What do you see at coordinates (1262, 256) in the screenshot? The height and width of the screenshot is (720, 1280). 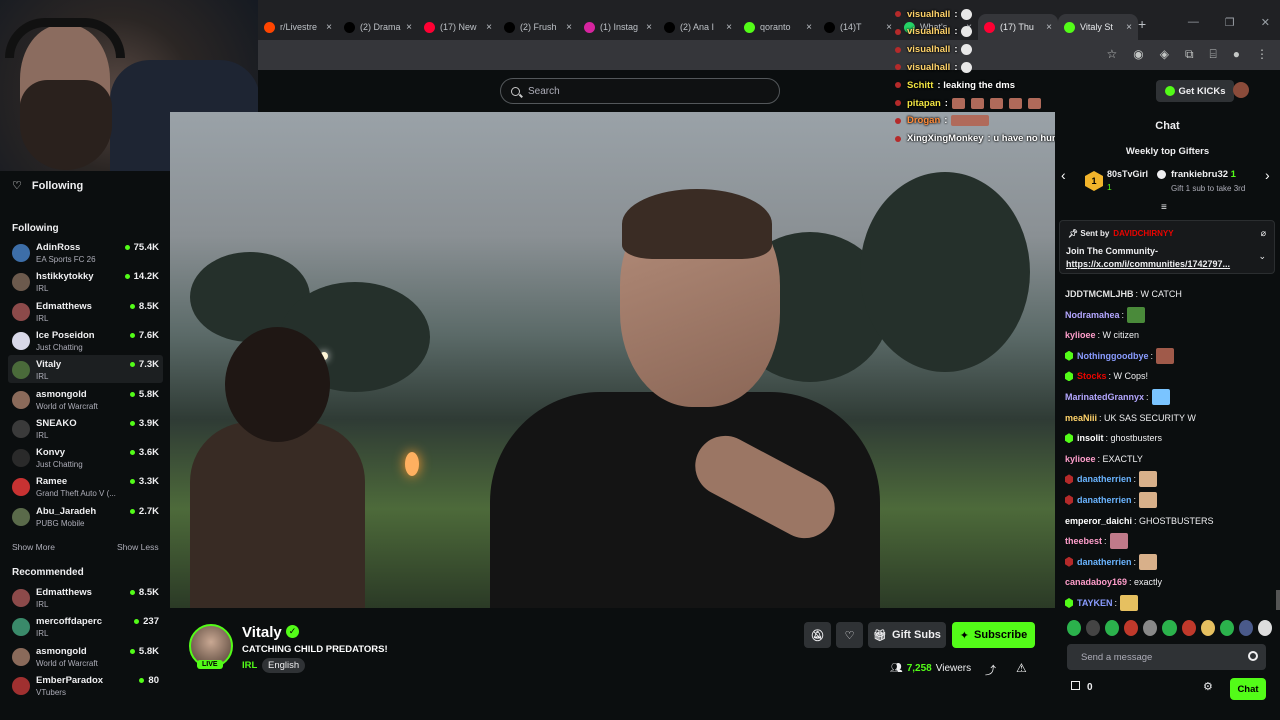 I see `chevron-down-icon: ⌄` at bounding box center [1262, 256].